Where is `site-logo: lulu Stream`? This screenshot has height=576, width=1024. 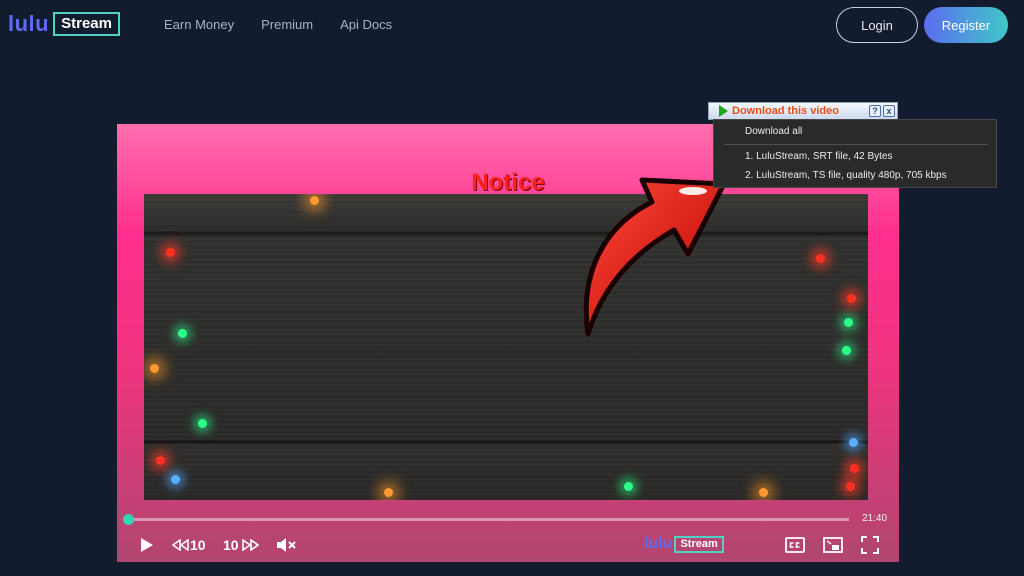
site-logo: lulu Stream is located at coordinates (64, 24).